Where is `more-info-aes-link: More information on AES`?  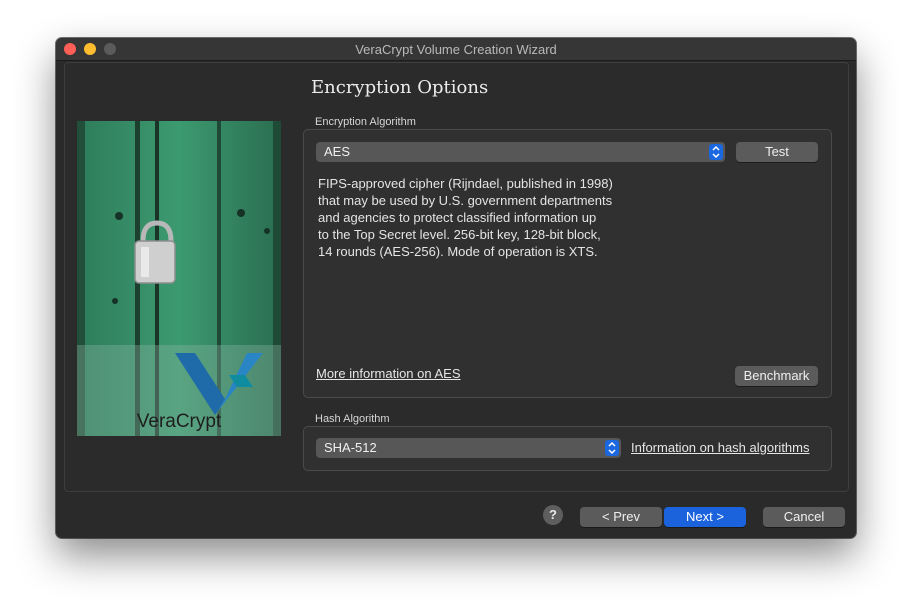
more-info-aes-link: More information on AES is located at coordinates (388, 373).